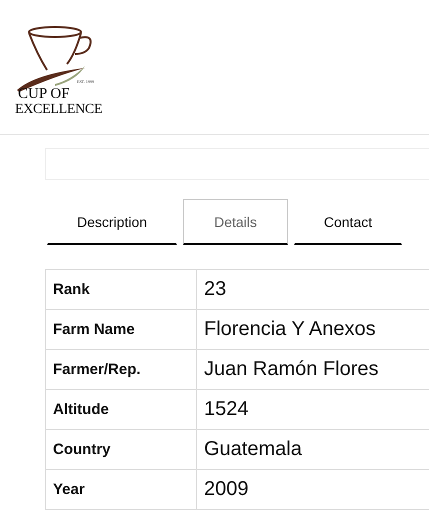 The height and width of the screenshot is (514, 429). Describe the element at coordinates (121, 450) in the screenshot. I see `table-cell: Country` at that location.